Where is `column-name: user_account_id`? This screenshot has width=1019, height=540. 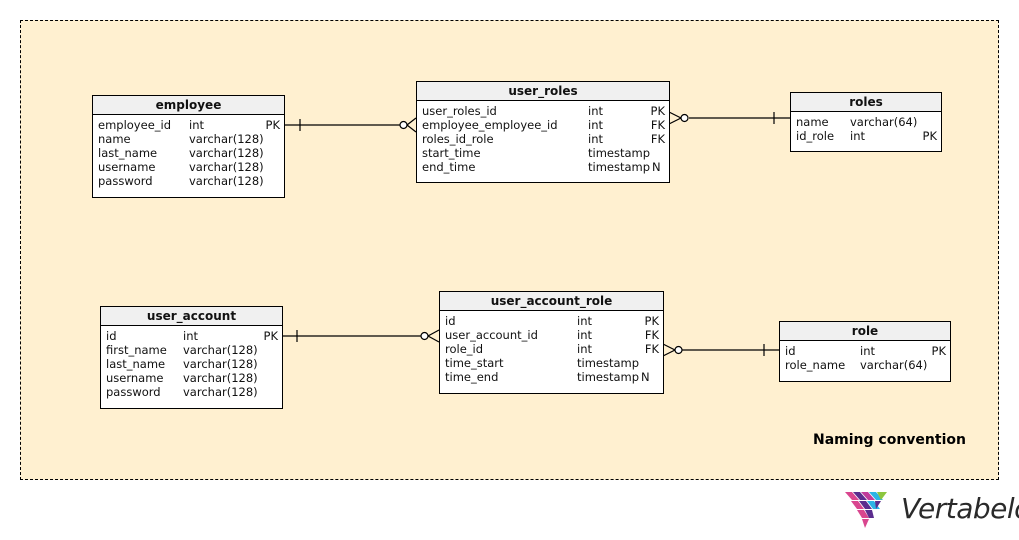 column-name: user_account_id is located at coordinates (491, 335).